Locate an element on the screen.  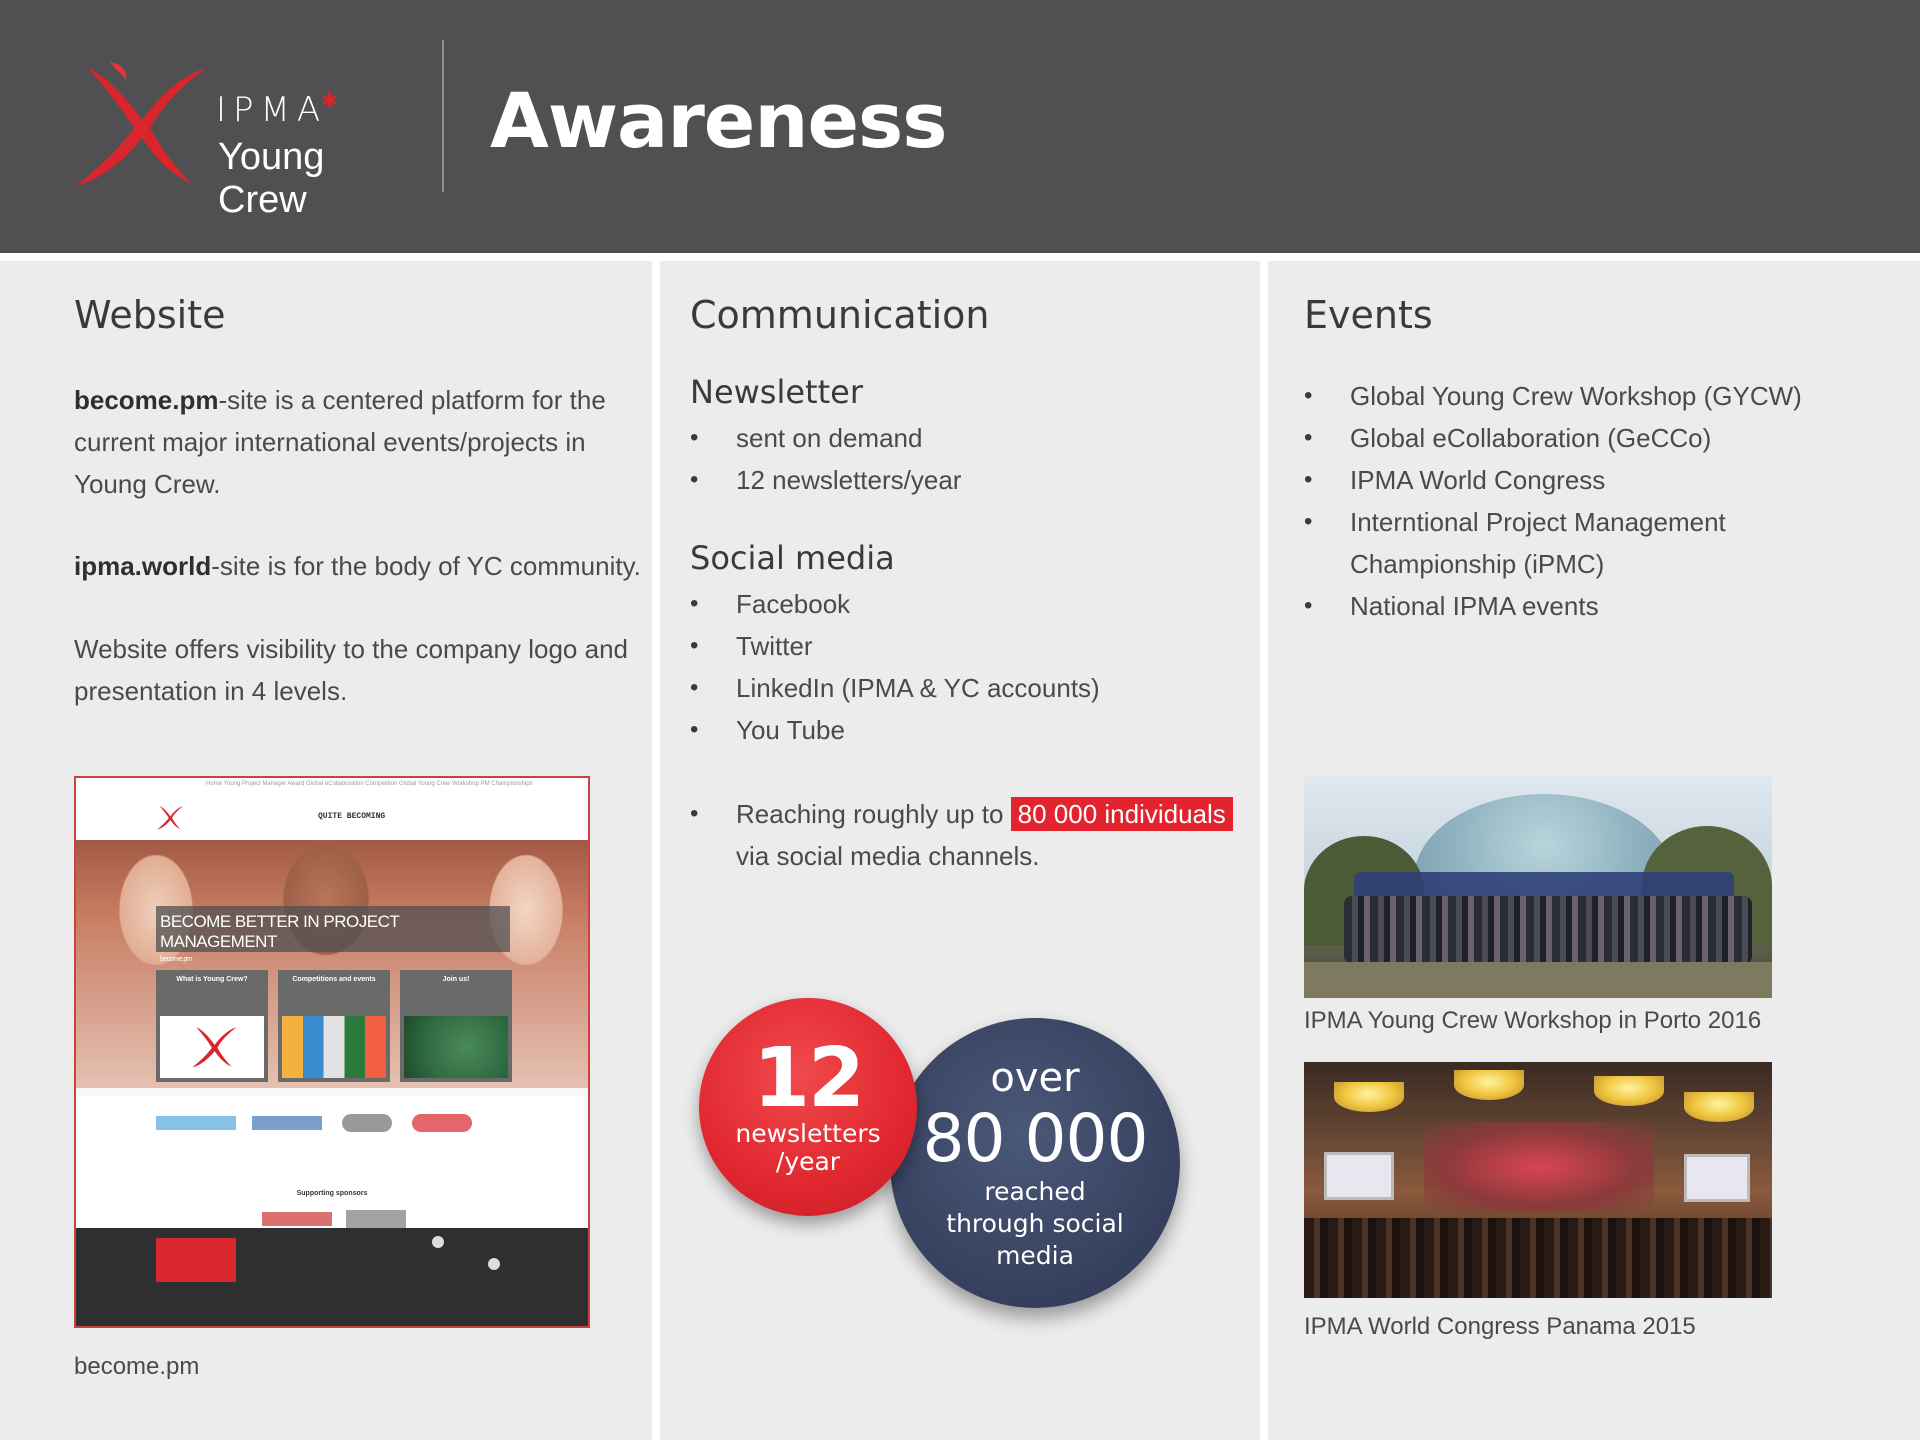
panama-congress-photo is located at coordinates (1538, 1180).